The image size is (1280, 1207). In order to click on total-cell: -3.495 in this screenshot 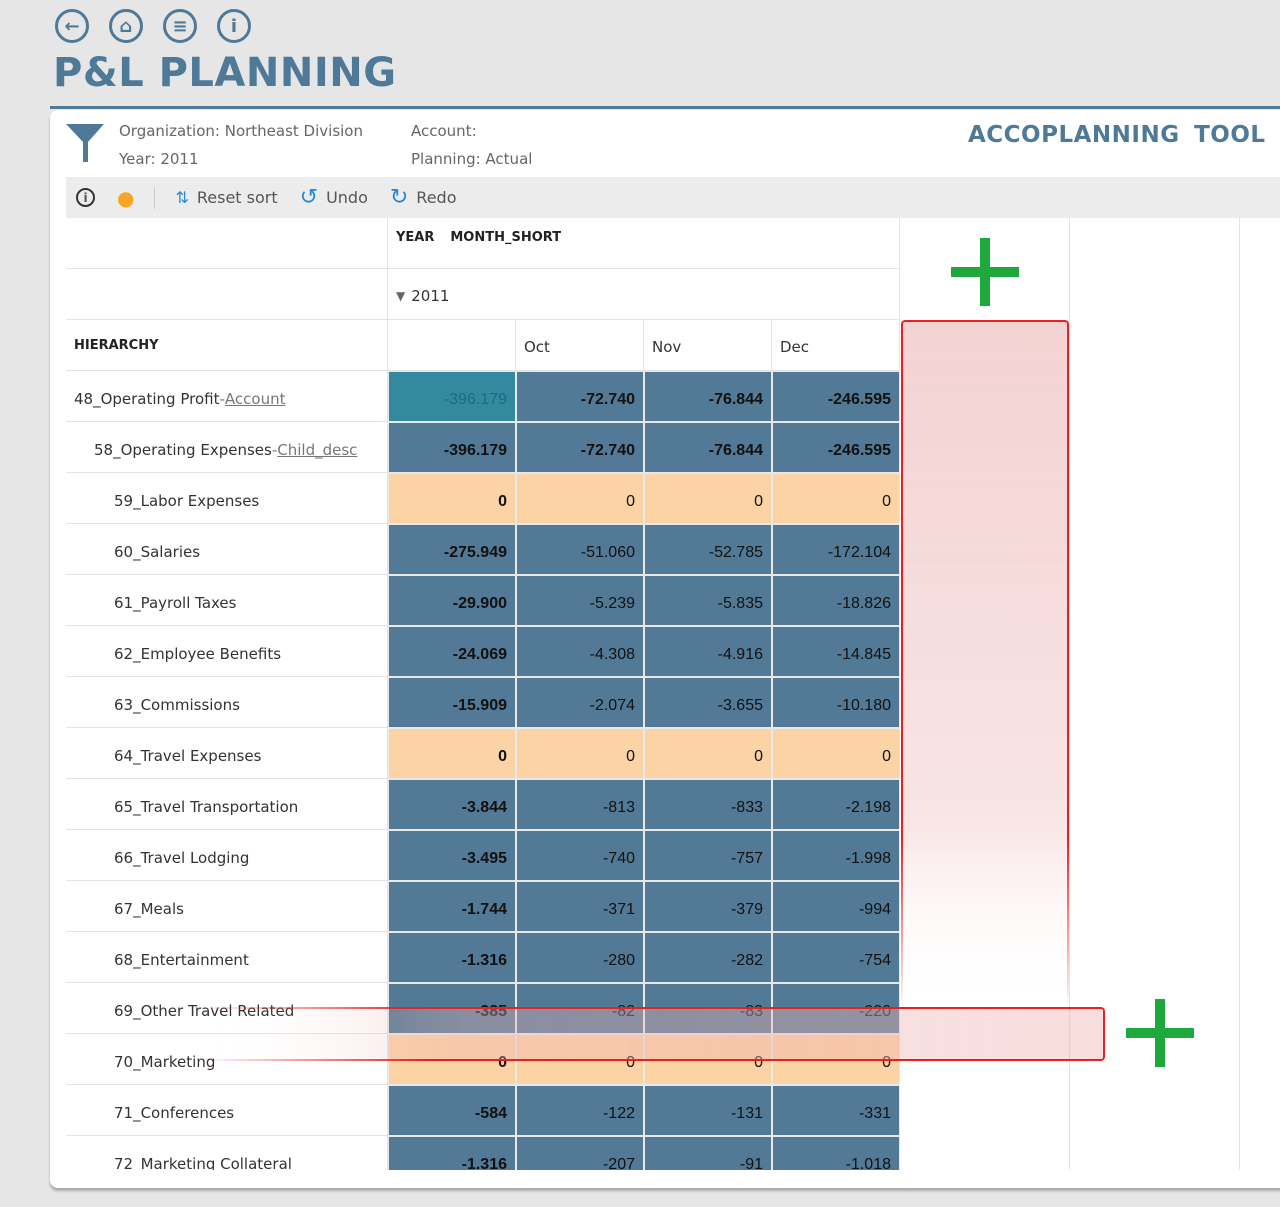, I will do `click(452, 855)`.